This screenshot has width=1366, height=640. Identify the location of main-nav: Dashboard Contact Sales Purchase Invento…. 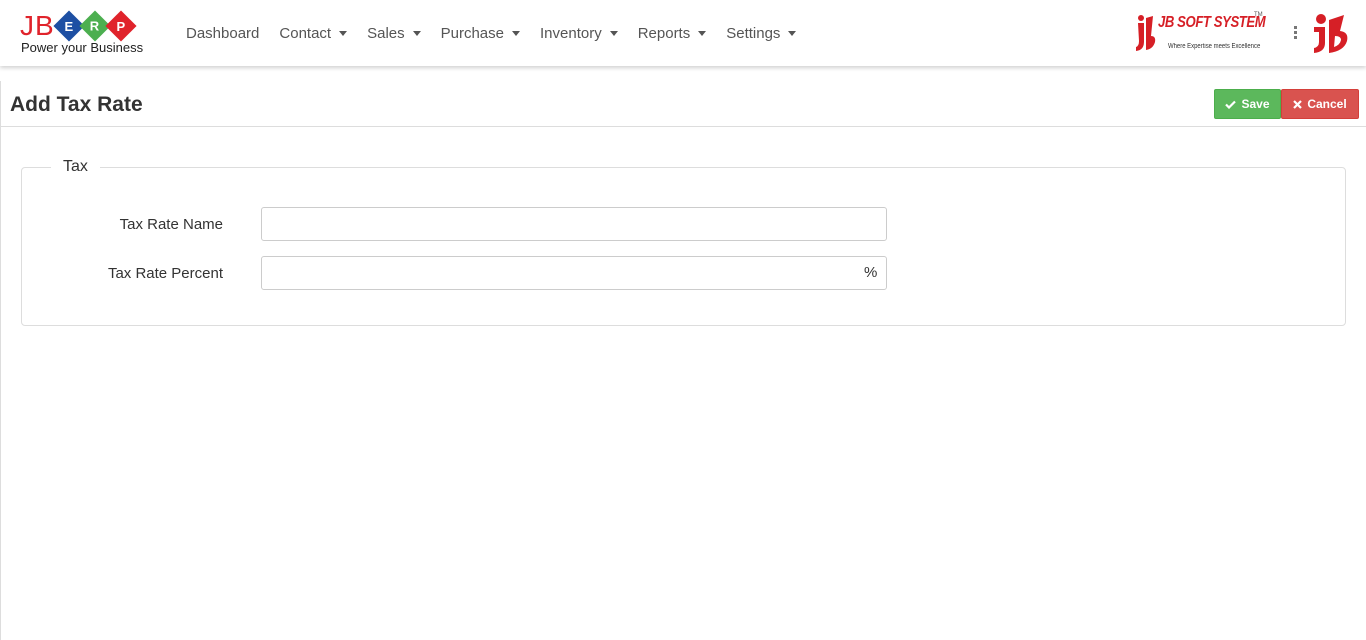
(491, 33).